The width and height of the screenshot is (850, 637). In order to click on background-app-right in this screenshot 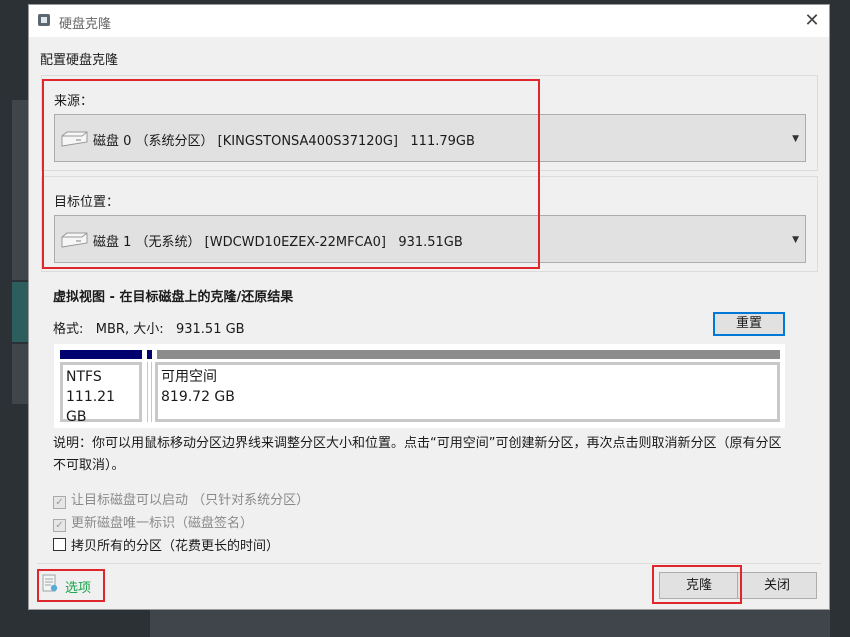, I will do `click(839, 318)`.